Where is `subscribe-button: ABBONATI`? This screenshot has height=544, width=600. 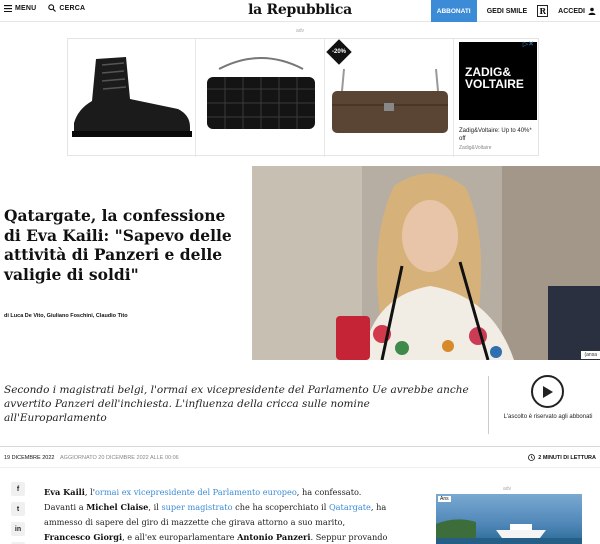 subscribe-button: ABBONATI is located at coordinates (453, 11).